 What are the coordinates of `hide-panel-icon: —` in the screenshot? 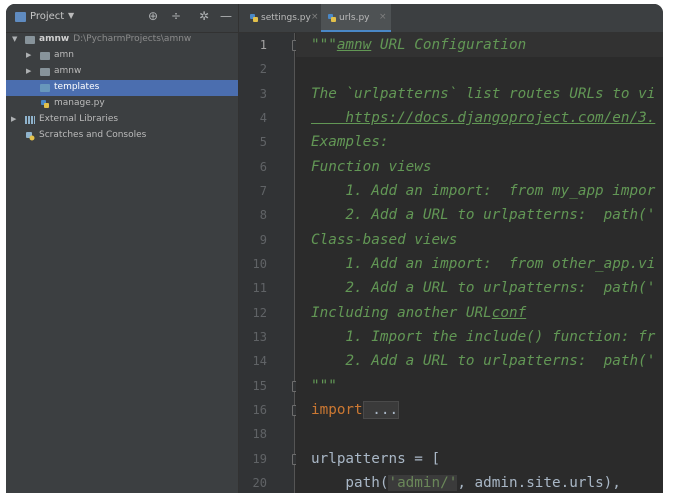 It's located at (226, 16).